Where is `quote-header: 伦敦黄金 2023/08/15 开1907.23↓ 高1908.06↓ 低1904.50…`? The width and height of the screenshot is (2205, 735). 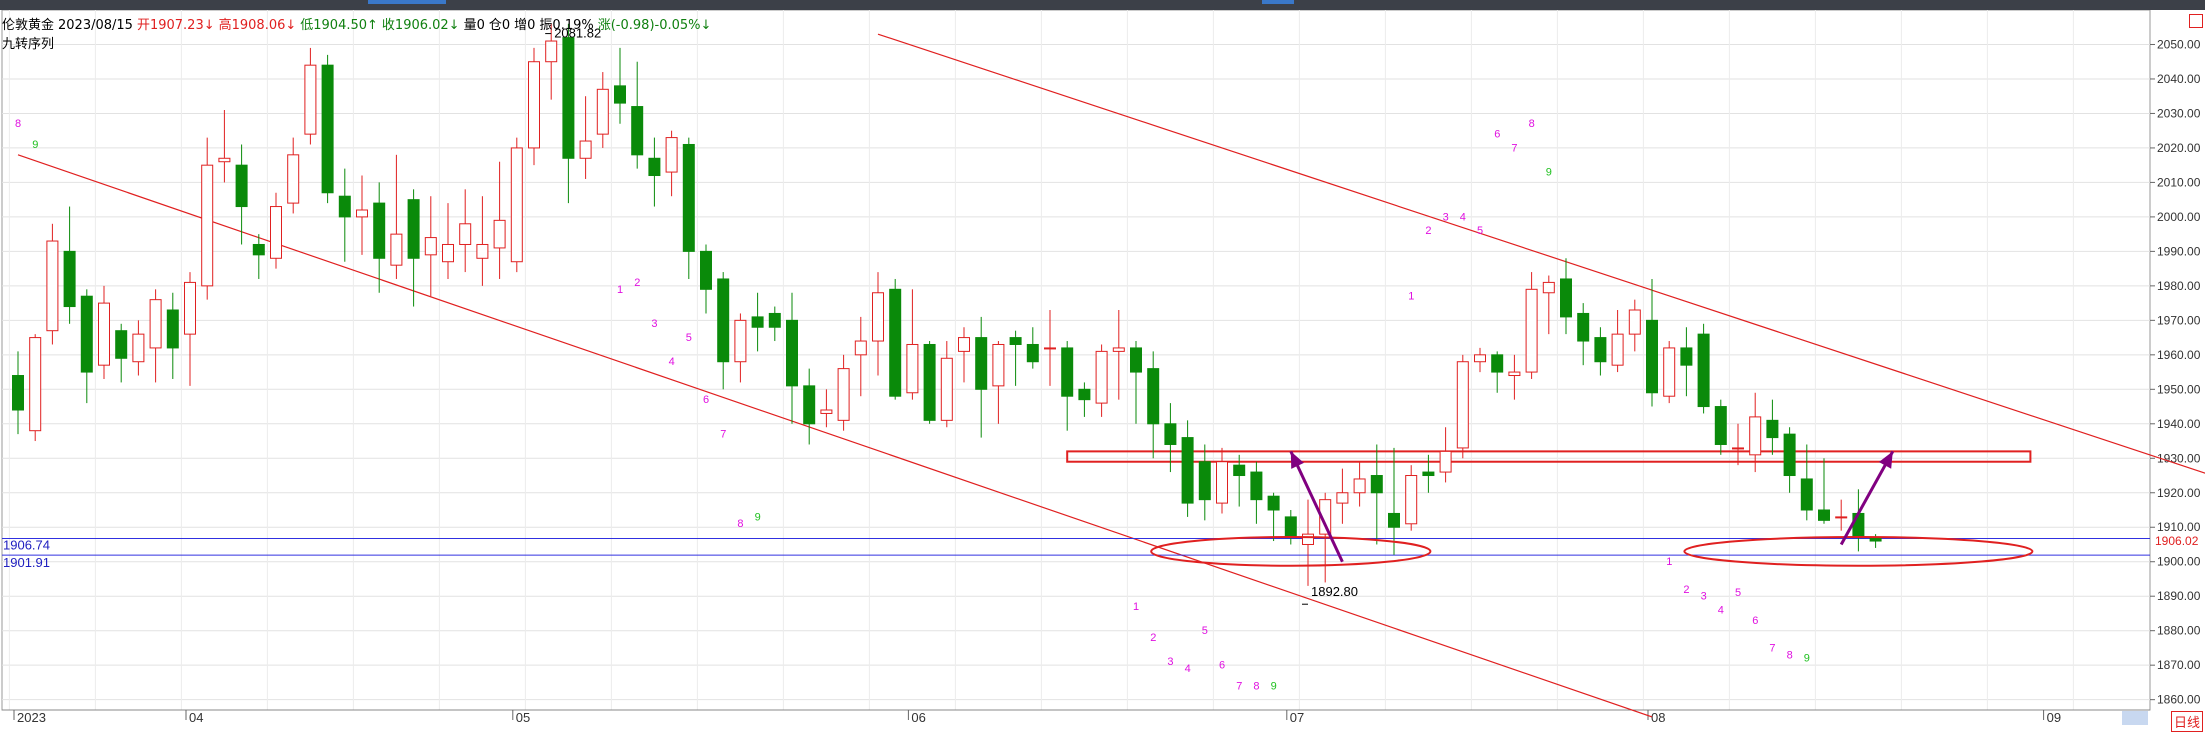 quote-header: 伦敦黄金 2023/08/15 开1907.23↓ 高1908.06↓ 低1904.50… is located at coordinates (358, 23).